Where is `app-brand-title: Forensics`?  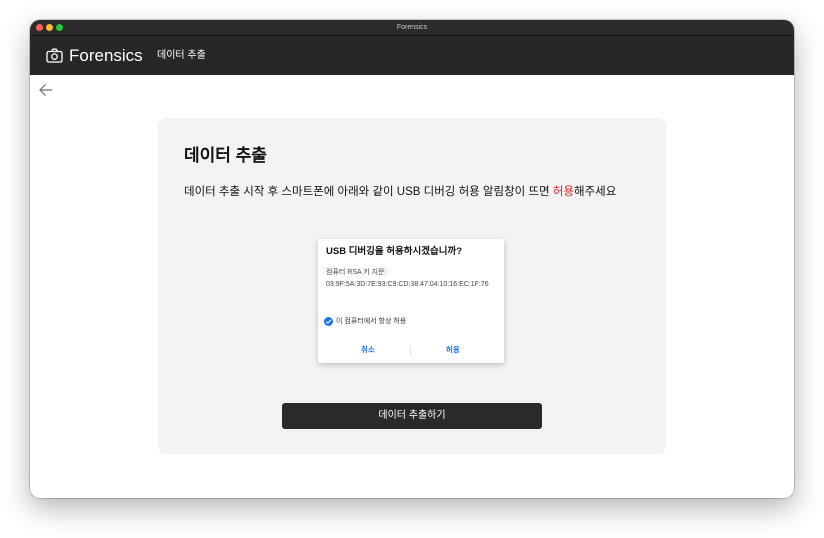 app-brand-title: Forensics is located at coordinates (106, 55).